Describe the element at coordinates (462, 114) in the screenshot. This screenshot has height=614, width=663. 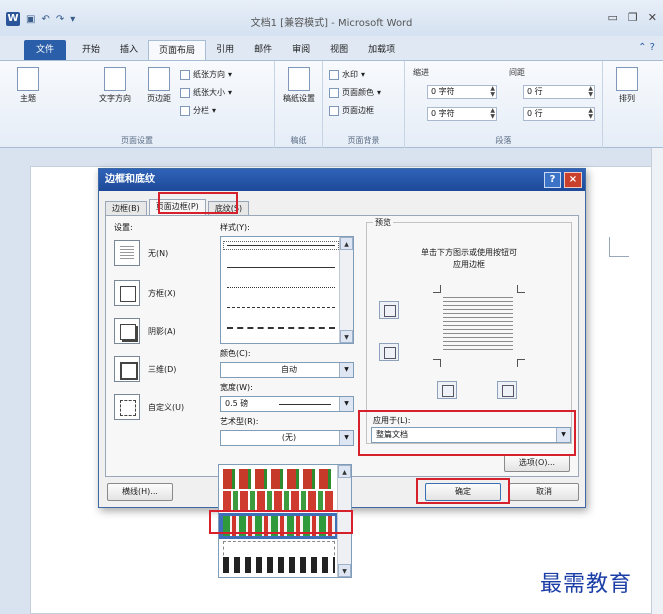
I see `indent-right-input: 0 字符 ▲ ▼` at that location.